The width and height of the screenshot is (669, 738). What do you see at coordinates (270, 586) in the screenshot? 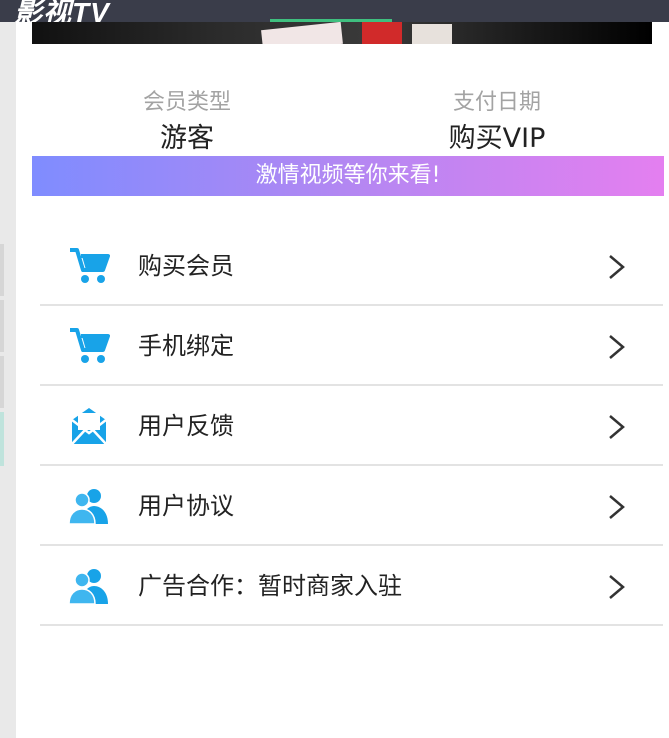
I see `menu-item-label: 广告合作：暂时商家入驻` at bounding box center [270, 586].